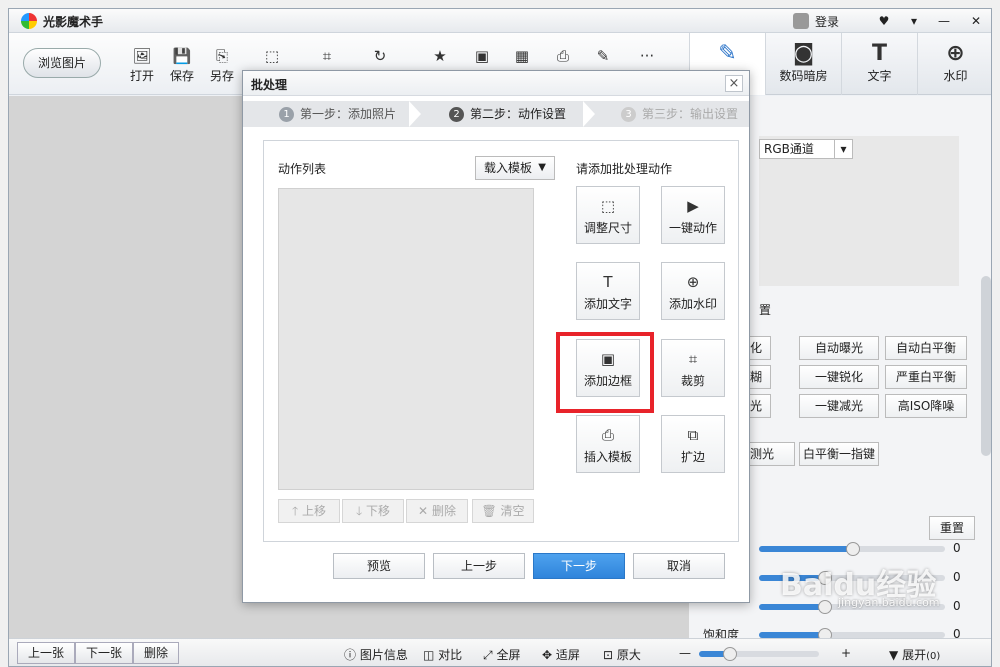 This screenshot has width=1000, height=667. Describe the element at coordinates (156, 653) in the screenshot. I see `delete-image-button: 删除` at that location.